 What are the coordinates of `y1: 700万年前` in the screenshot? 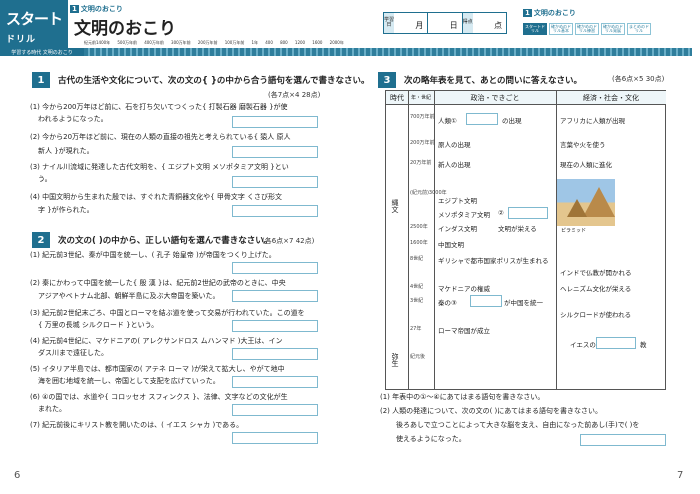 It's located at (422, 117).